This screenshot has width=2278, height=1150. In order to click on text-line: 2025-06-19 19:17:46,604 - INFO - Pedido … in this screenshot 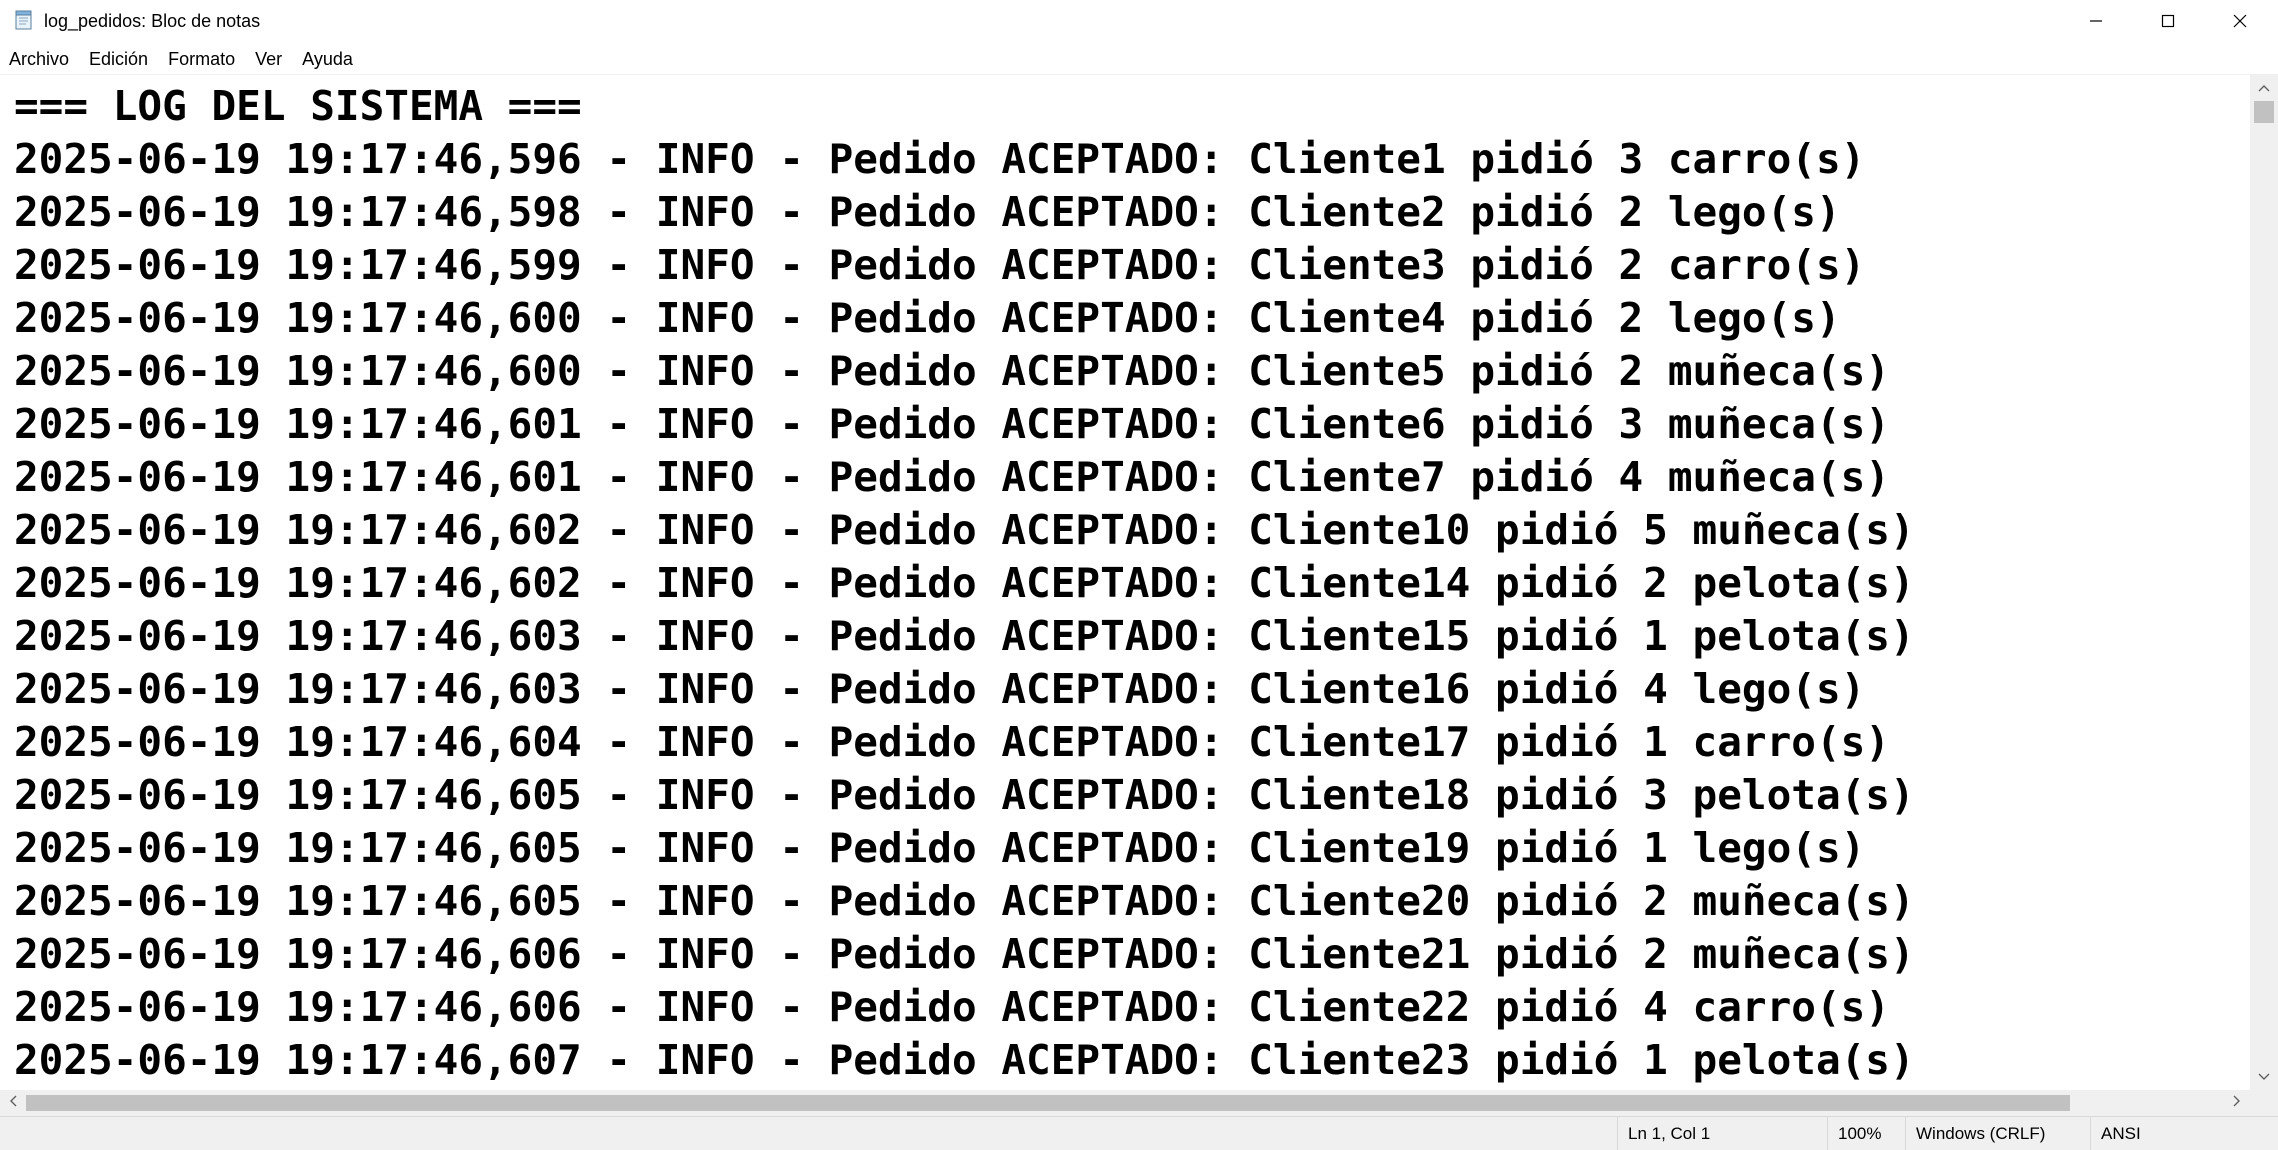, I will do `click(964, 742)`.